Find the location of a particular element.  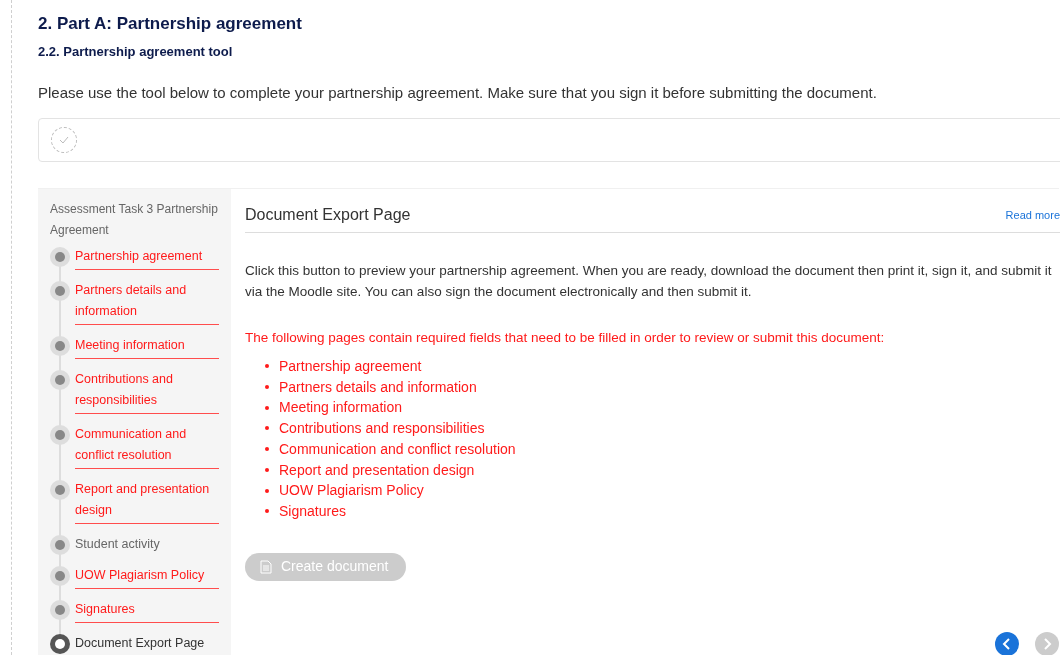

sidebar-link: Communication and conflict resolution is located at coordinates (147, 446).